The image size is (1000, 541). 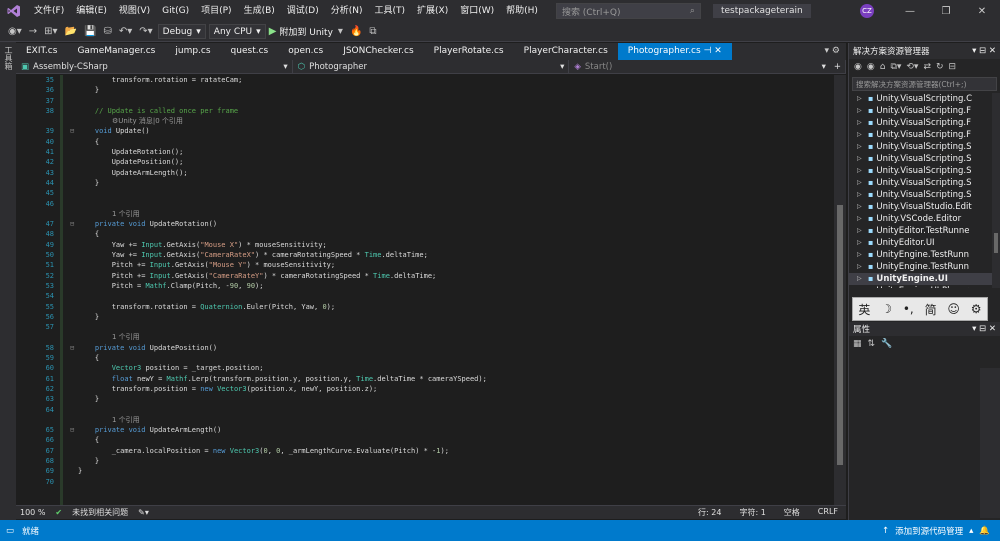 I want to click on code-line: 54, so click(x=425, y=296).